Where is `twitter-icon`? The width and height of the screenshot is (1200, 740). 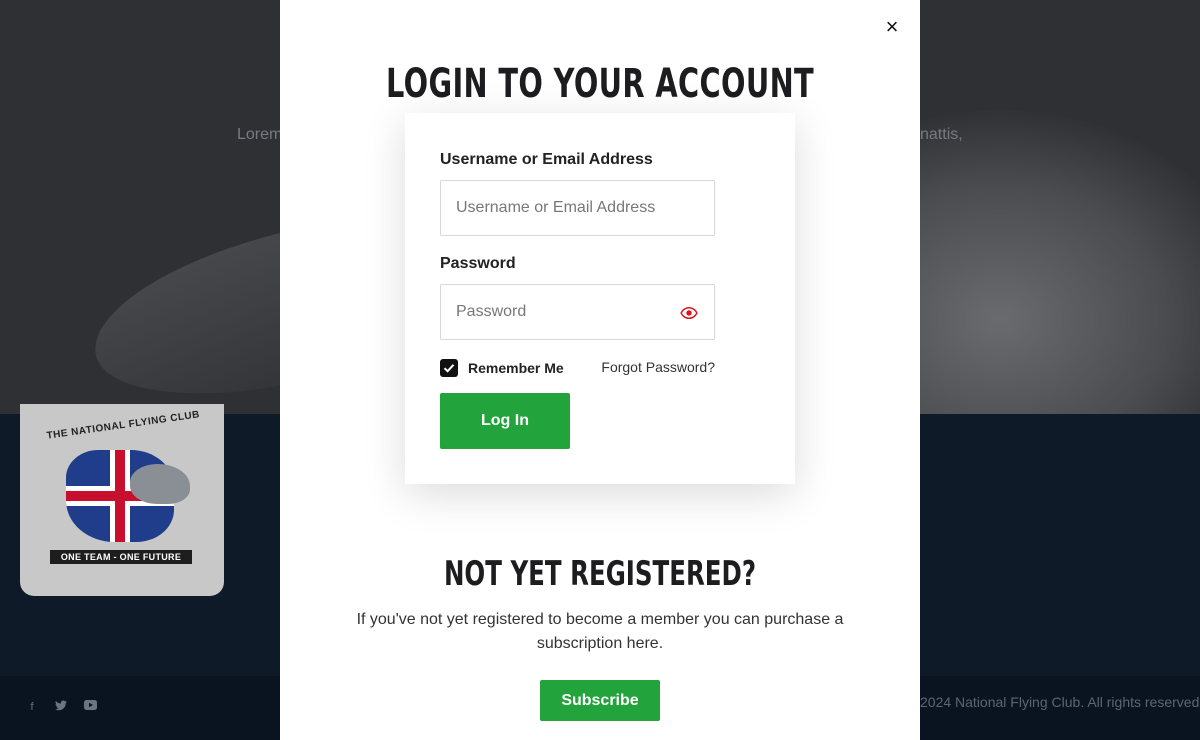
twitter-icon is located at coordinates (61, 707).